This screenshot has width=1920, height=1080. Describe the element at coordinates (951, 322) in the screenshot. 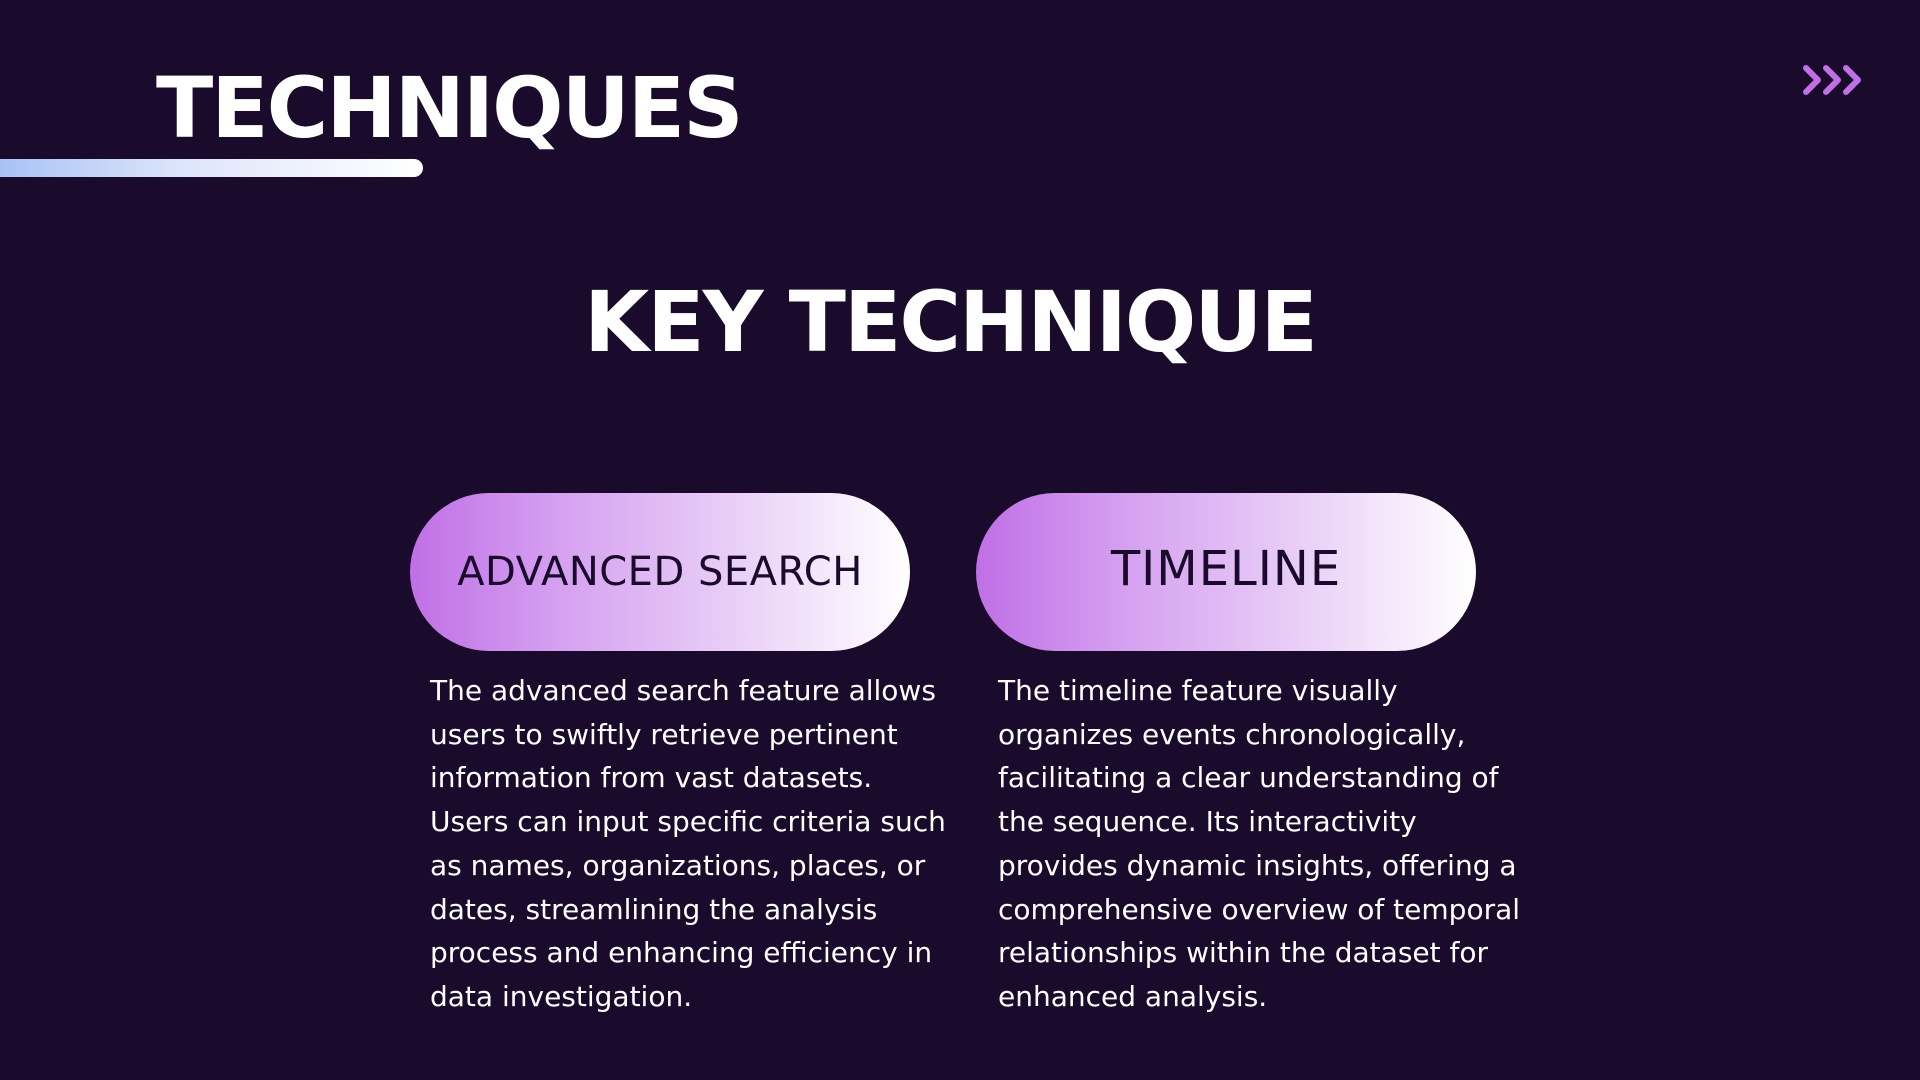

I see `section-title: KEY TECHNIQUE` at that location.